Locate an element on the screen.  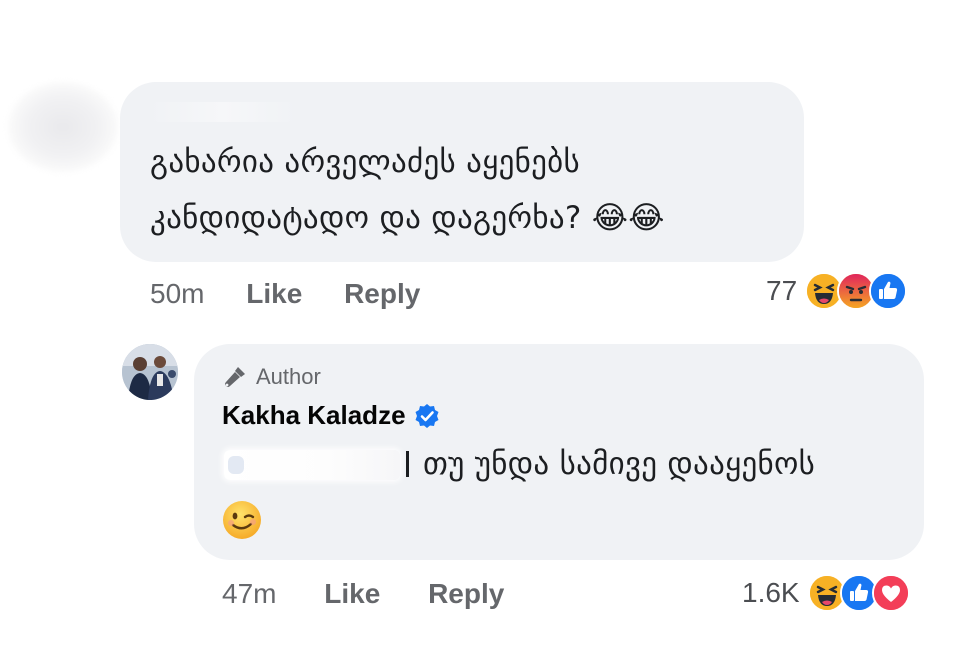
reply-text: თუ უნდა სამივე დააყენოს is located at coordinates (619, 464).